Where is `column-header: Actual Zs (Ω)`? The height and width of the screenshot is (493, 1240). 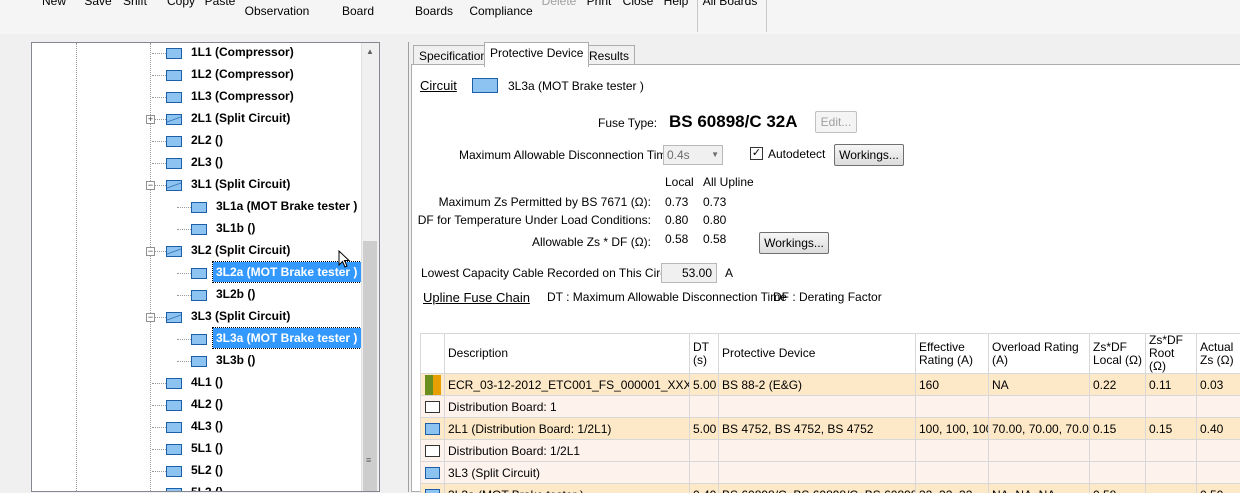
column-header: Actual Zs (Ω) is located at coordinates (1218, 354).